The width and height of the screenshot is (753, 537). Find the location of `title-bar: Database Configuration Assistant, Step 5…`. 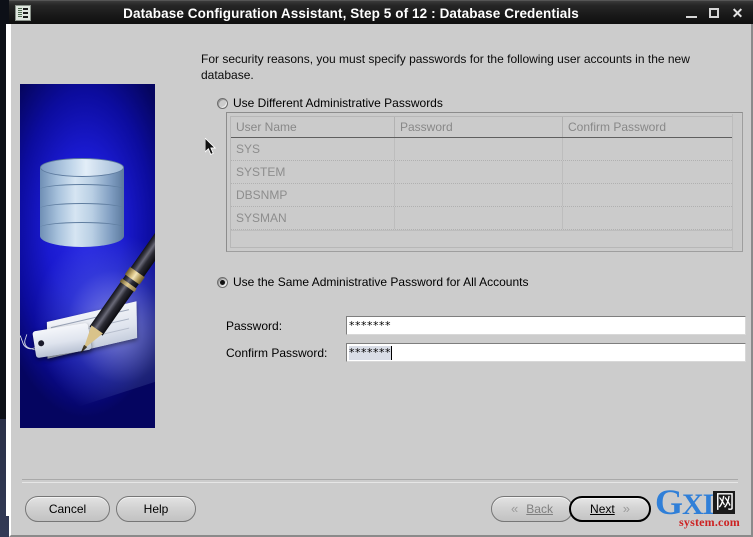

title-bar: Database Configuration Assistant, Step 5… is located at coordinates (381, 12).